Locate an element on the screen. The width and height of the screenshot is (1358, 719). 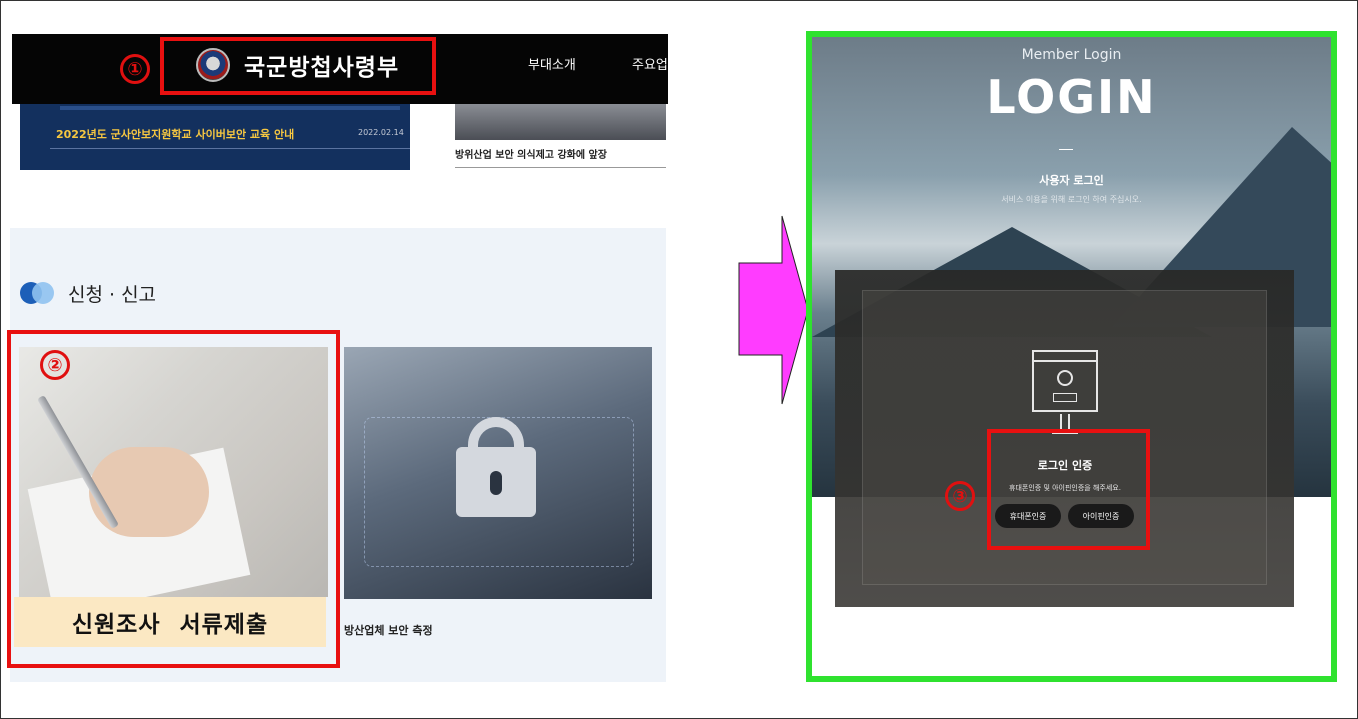
keyhole-graphic is located at coordinates (496, 483).